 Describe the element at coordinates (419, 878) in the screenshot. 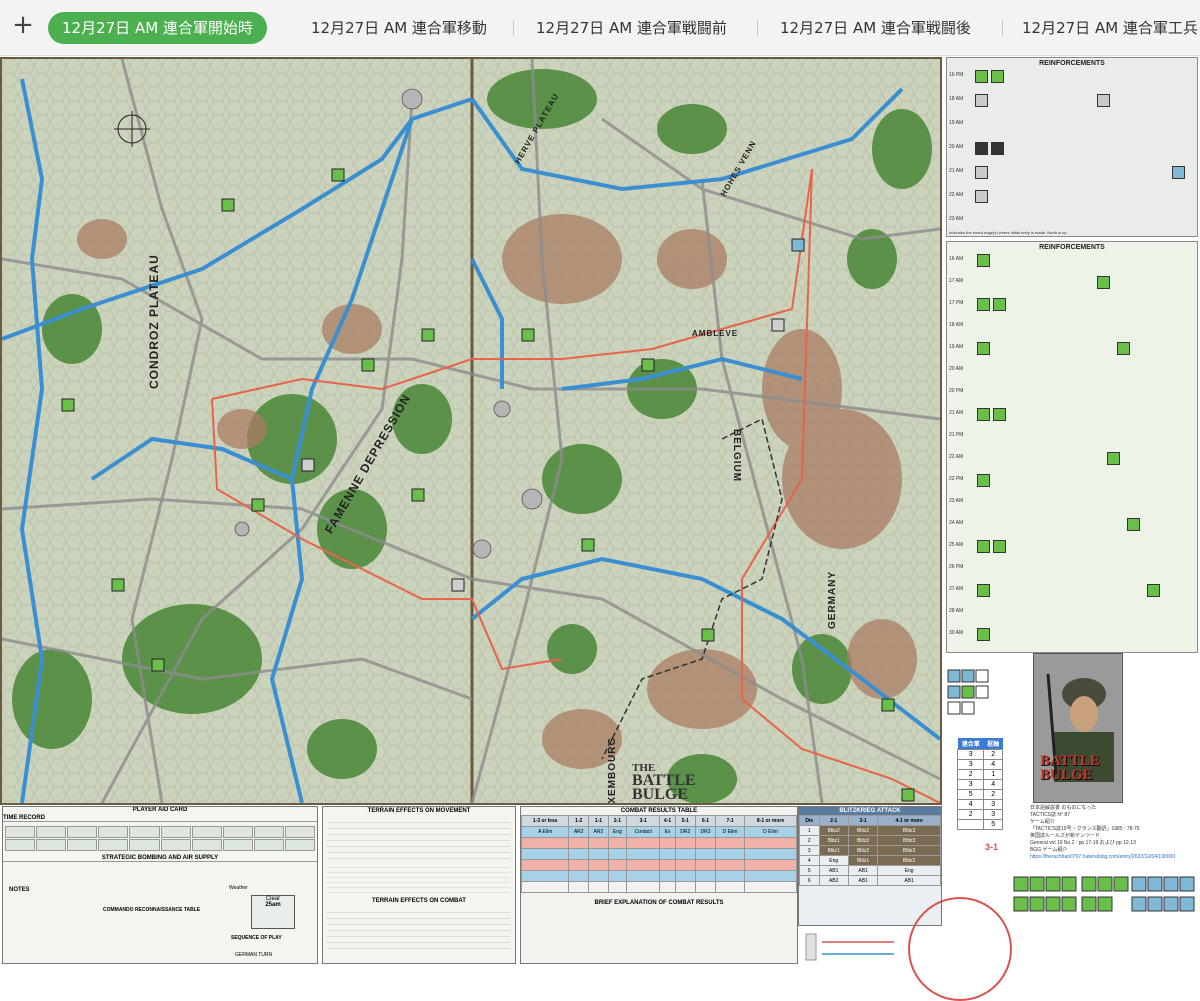

I see `terrain-text-block` at that location.